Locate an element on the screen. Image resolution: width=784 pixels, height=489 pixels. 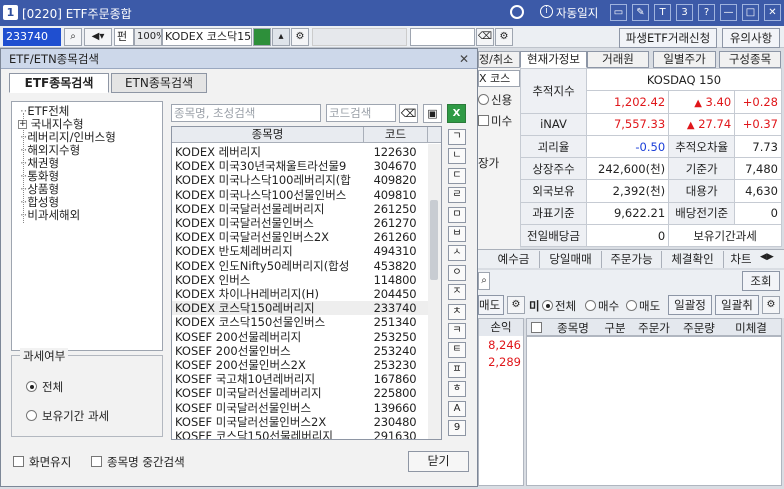
initial-filter-button: ㅎ is located at coordinates (457, 389).